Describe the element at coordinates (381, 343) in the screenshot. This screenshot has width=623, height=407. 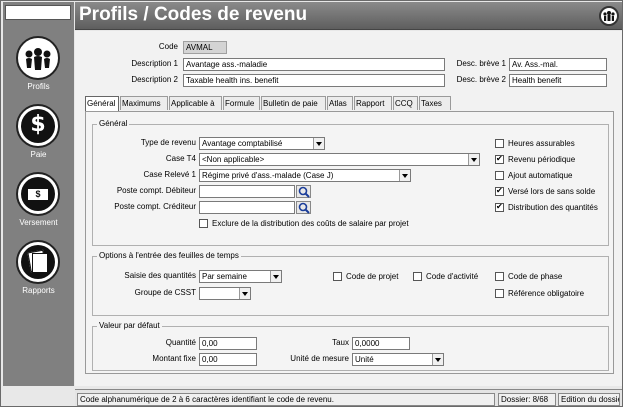
I see `rate-field: 0,0000` at that location.